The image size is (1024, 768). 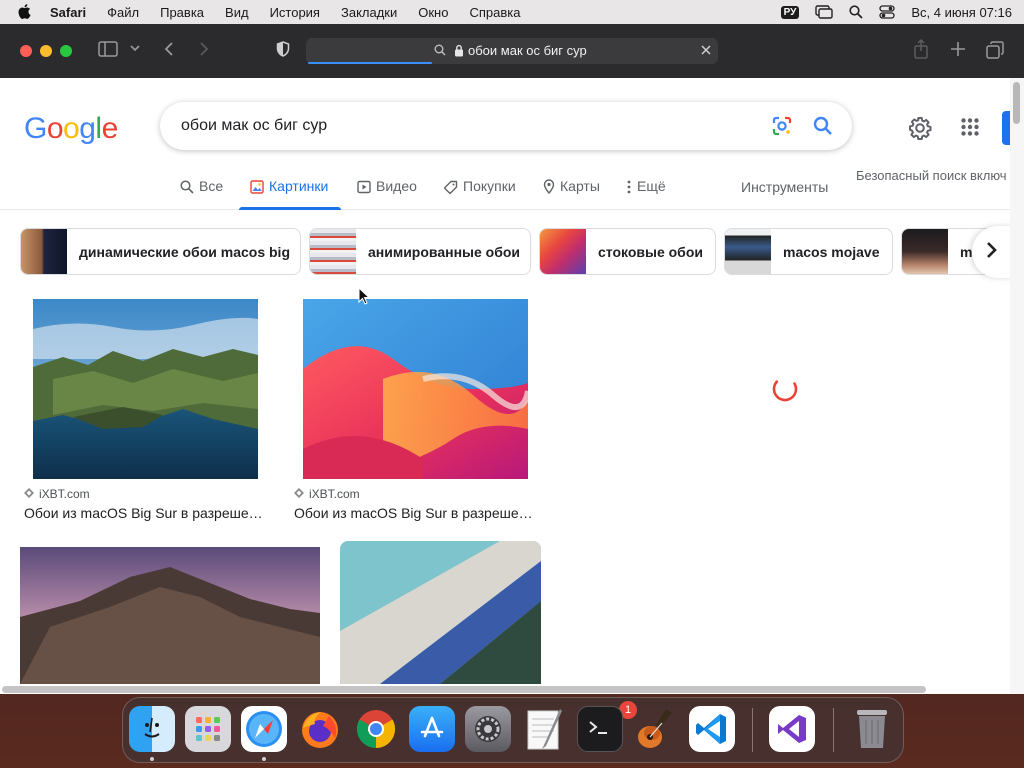 What do you see at coordinates (792, 729) in the screenshot?
I see `visual-studio-icon` at bounding box center [792, 729].